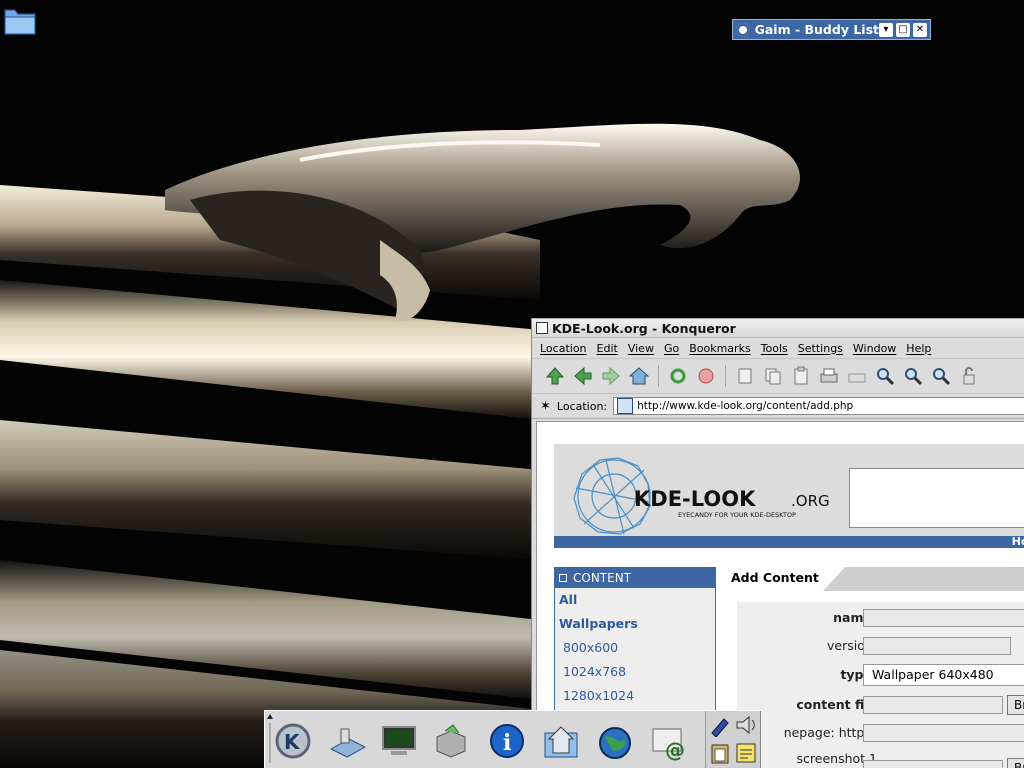  I want to click on form-row-homepage: nepage: http://, so click(880, 733).